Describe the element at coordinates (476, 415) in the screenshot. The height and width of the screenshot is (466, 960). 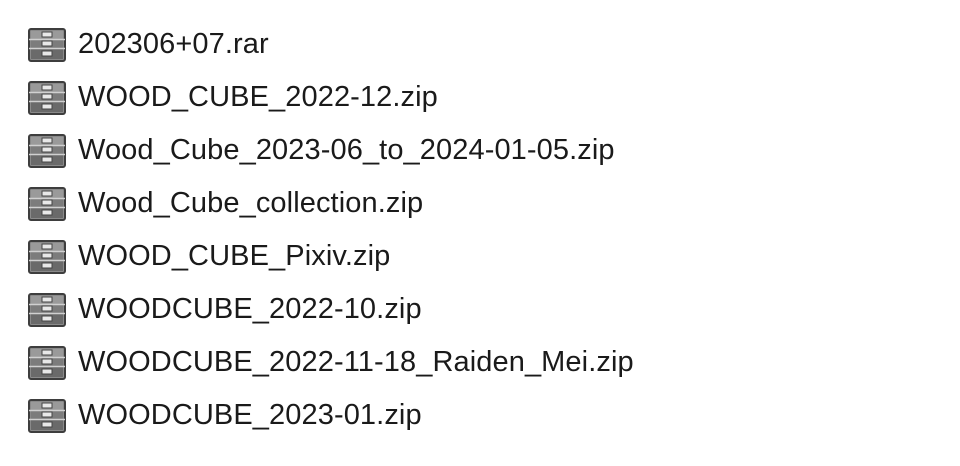
I see `file-item: WOODCUBE_2023-01.zip` at that location.